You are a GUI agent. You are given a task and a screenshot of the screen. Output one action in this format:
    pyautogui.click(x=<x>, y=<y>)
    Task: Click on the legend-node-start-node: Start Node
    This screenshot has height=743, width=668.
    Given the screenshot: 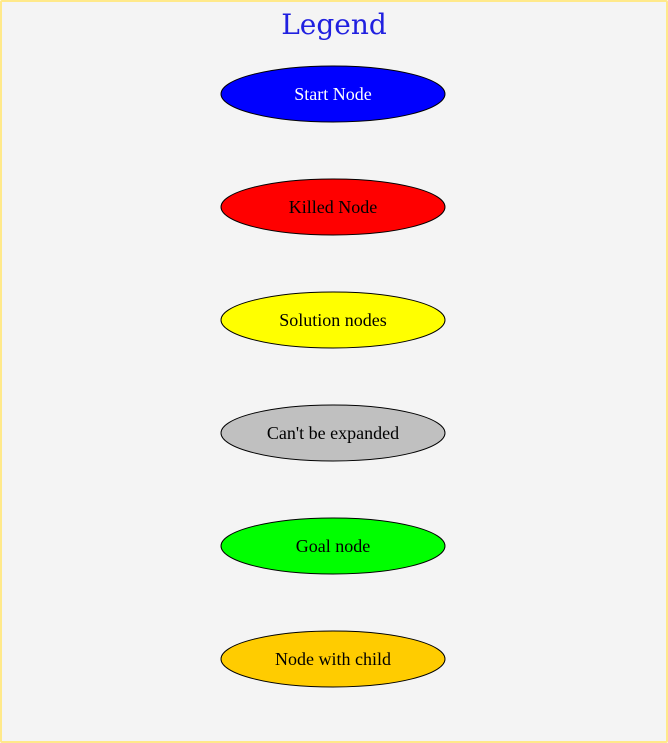 What is the action you would take?
    pyautogui.click(x=333, y=94)
    